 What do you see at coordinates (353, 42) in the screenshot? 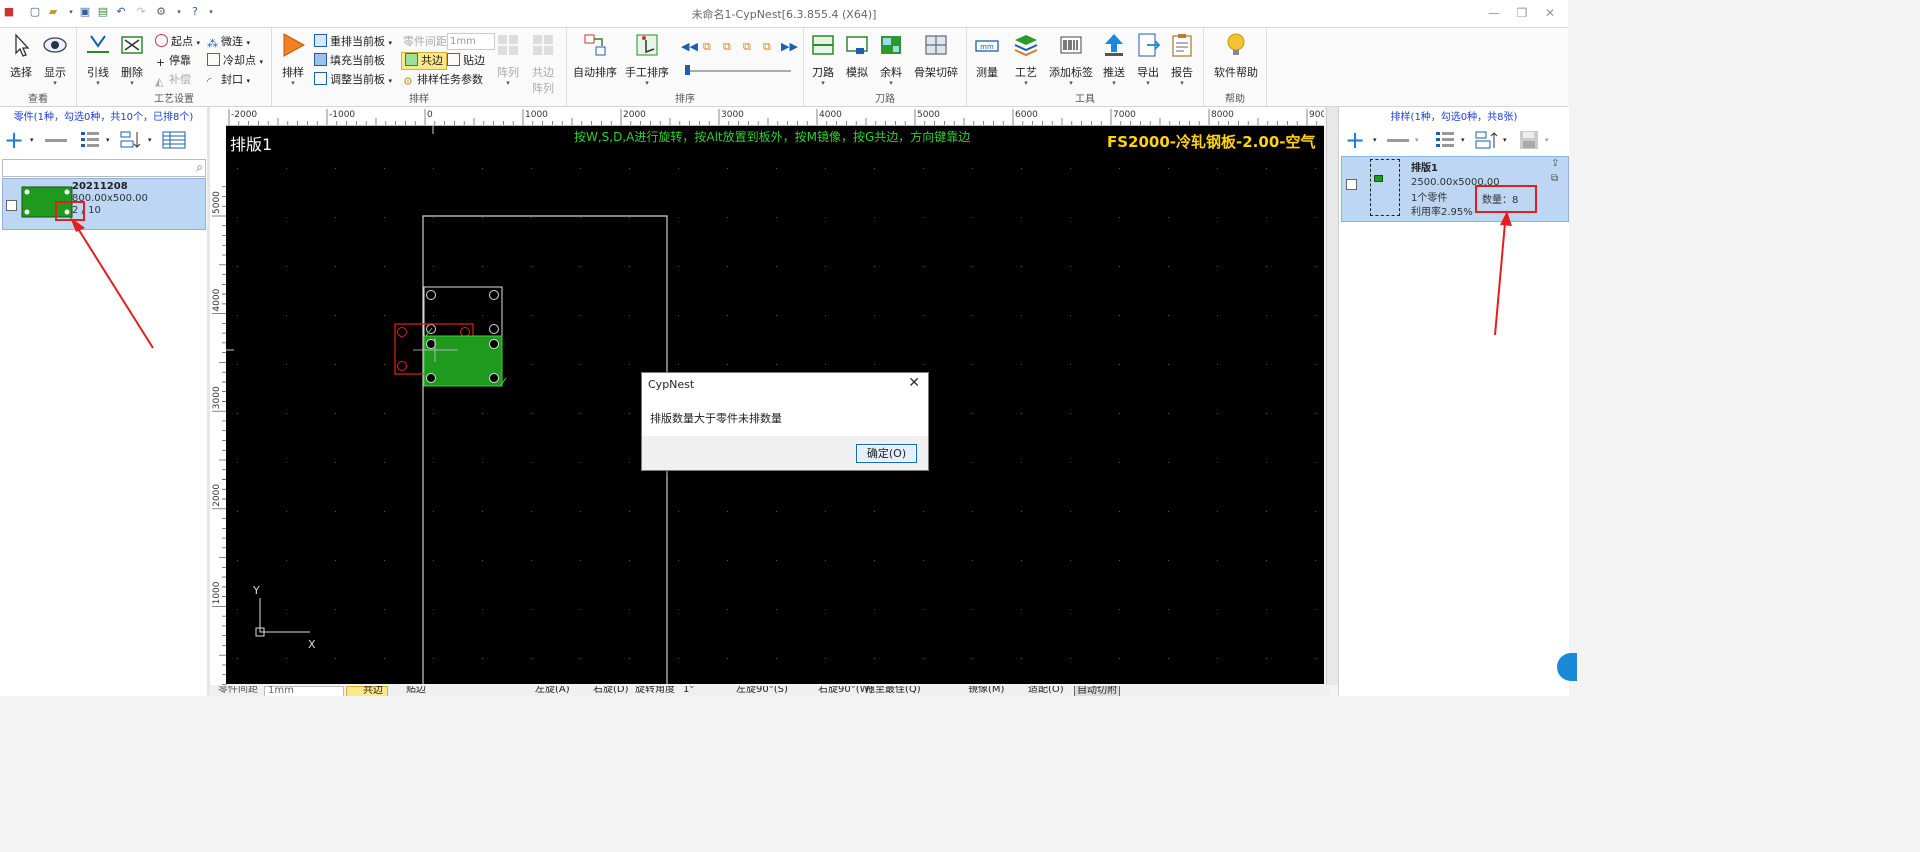
I see `renest-current-button: 重排当前板 ▾` at bounding box center [353, 42].